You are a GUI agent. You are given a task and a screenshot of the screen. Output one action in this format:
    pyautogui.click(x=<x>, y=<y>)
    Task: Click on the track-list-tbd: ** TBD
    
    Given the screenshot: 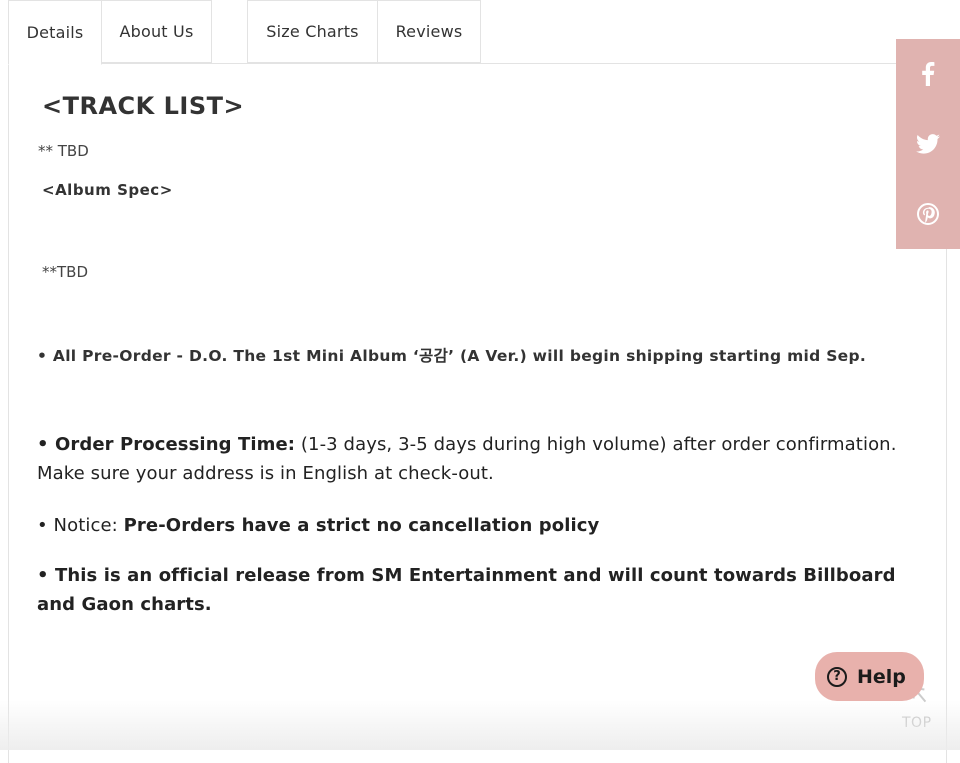 What is the action you would take?
    pyautogui.click(x=63, y=151)
    